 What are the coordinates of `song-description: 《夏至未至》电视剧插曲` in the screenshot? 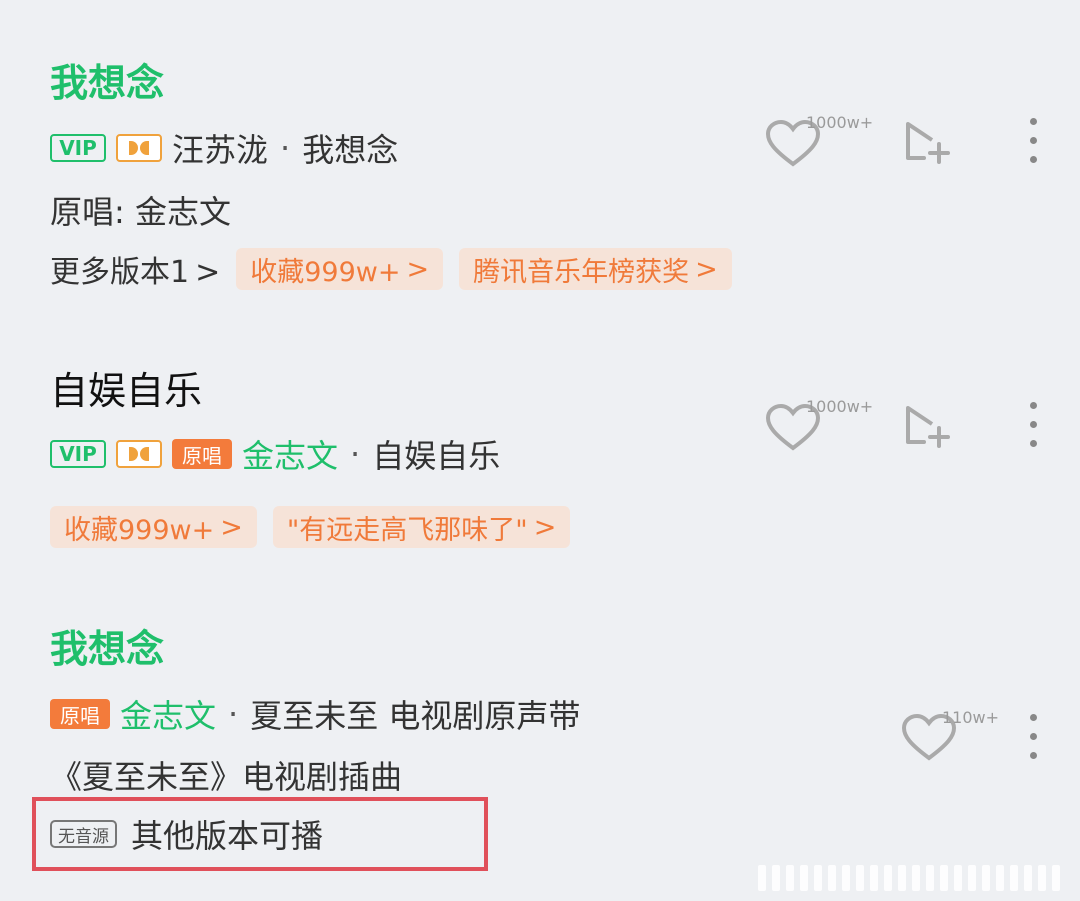 It's located at (226, 777).